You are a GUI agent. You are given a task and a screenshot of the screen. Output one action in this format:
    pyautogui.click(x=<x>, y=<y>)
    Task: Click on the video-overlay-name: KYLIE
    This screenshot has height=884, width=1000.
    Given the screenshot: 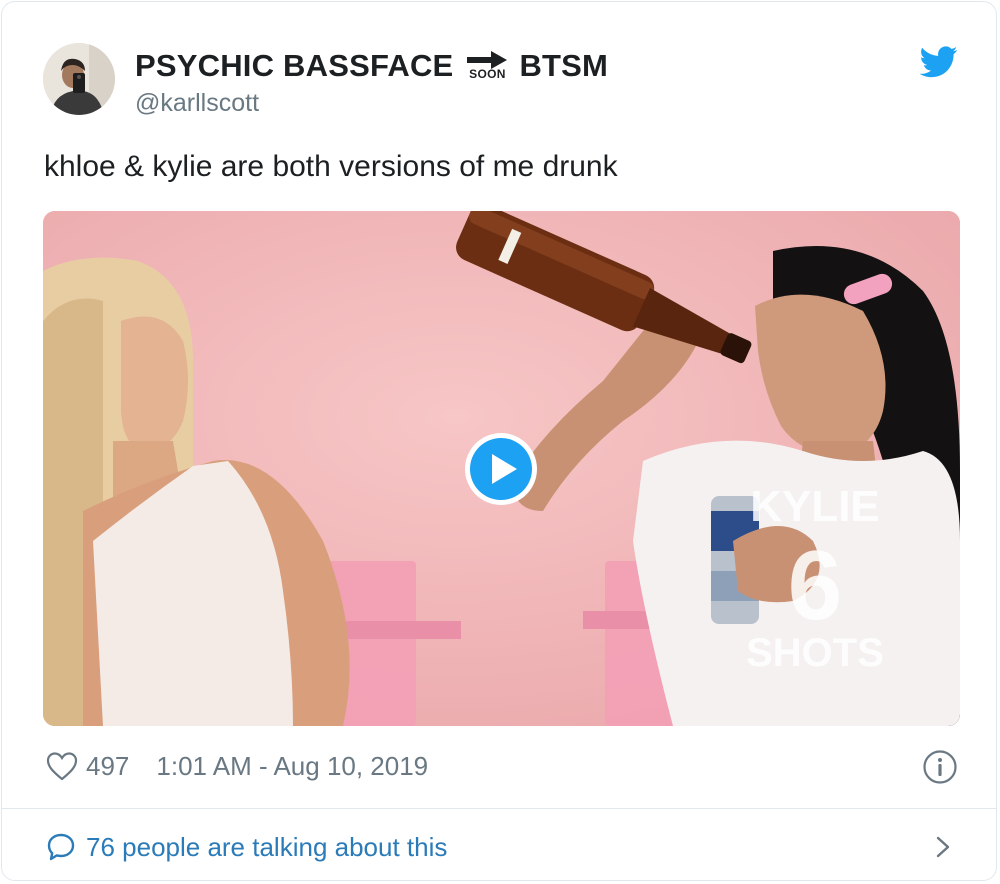 What is the action you would take?
    pyautogui.click(x=815, y=506)
    